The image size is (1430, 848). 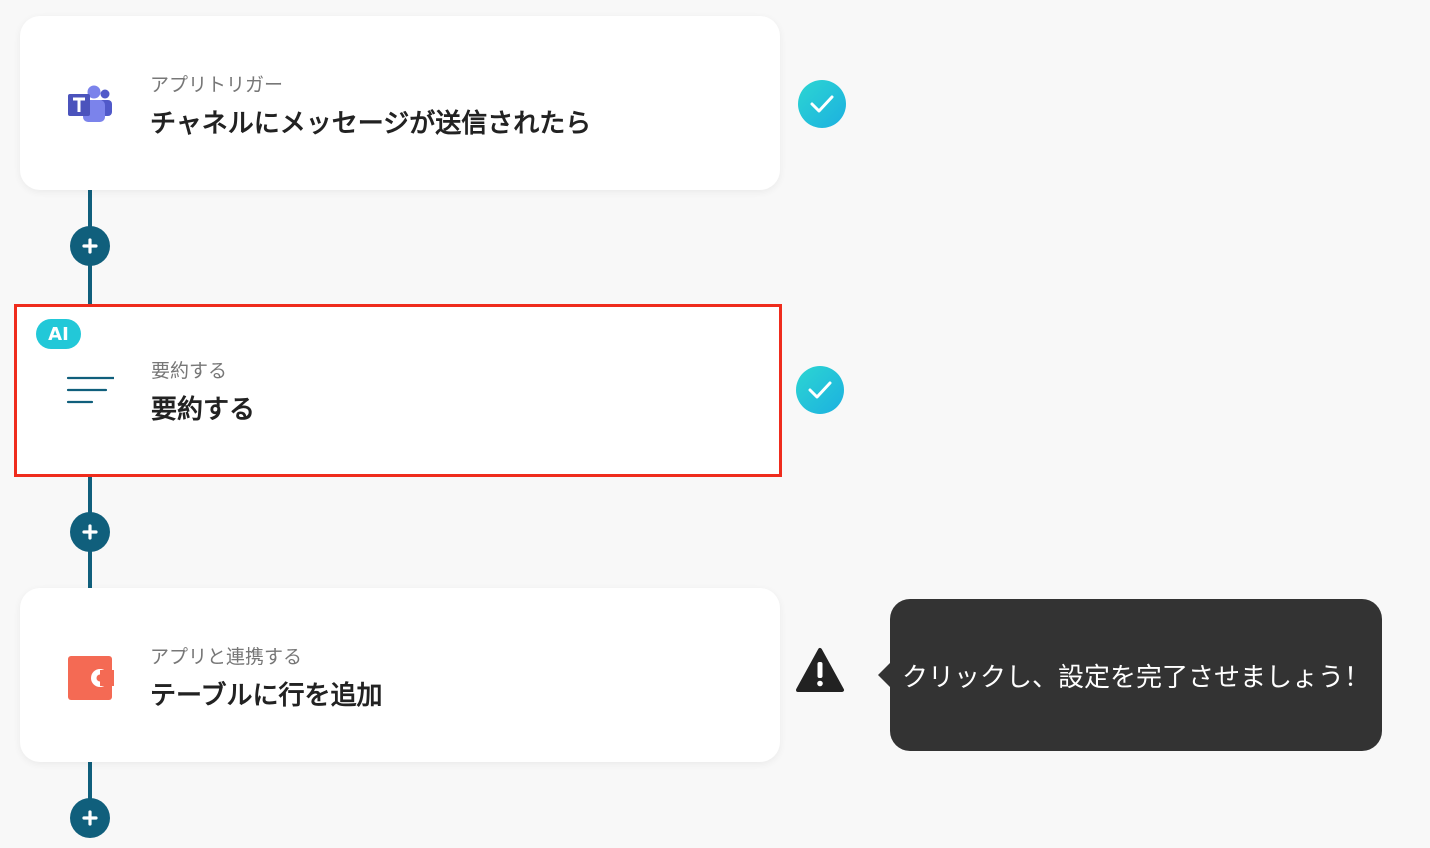 What do you see at coordinates (820, 670) in the screenshot?
I see `warning-icon` at bounding box center [820, 670].